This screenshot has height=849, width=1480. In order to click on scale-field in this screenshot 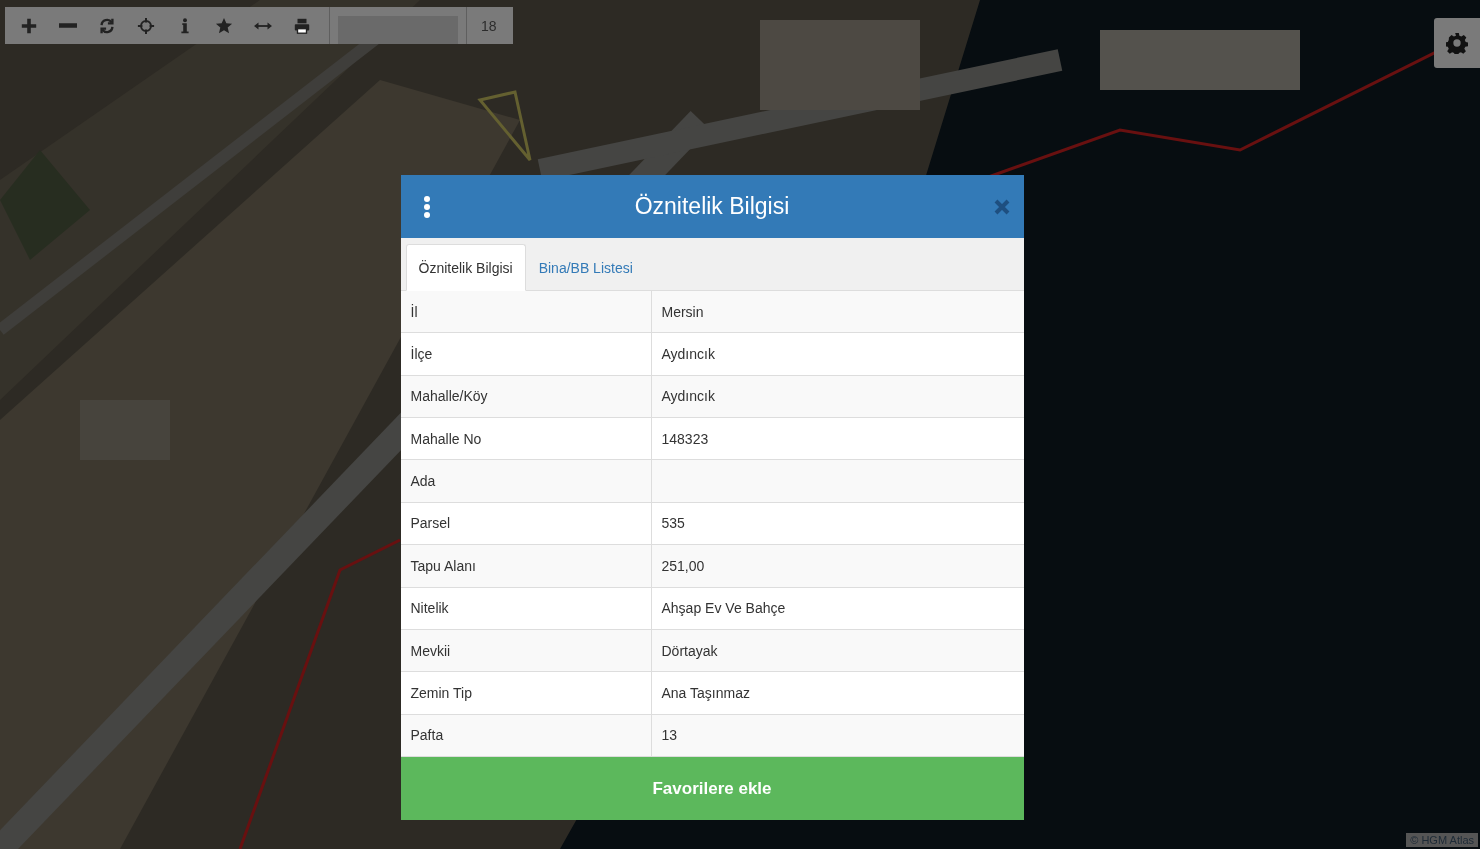, I will do `click(398, 30)`.